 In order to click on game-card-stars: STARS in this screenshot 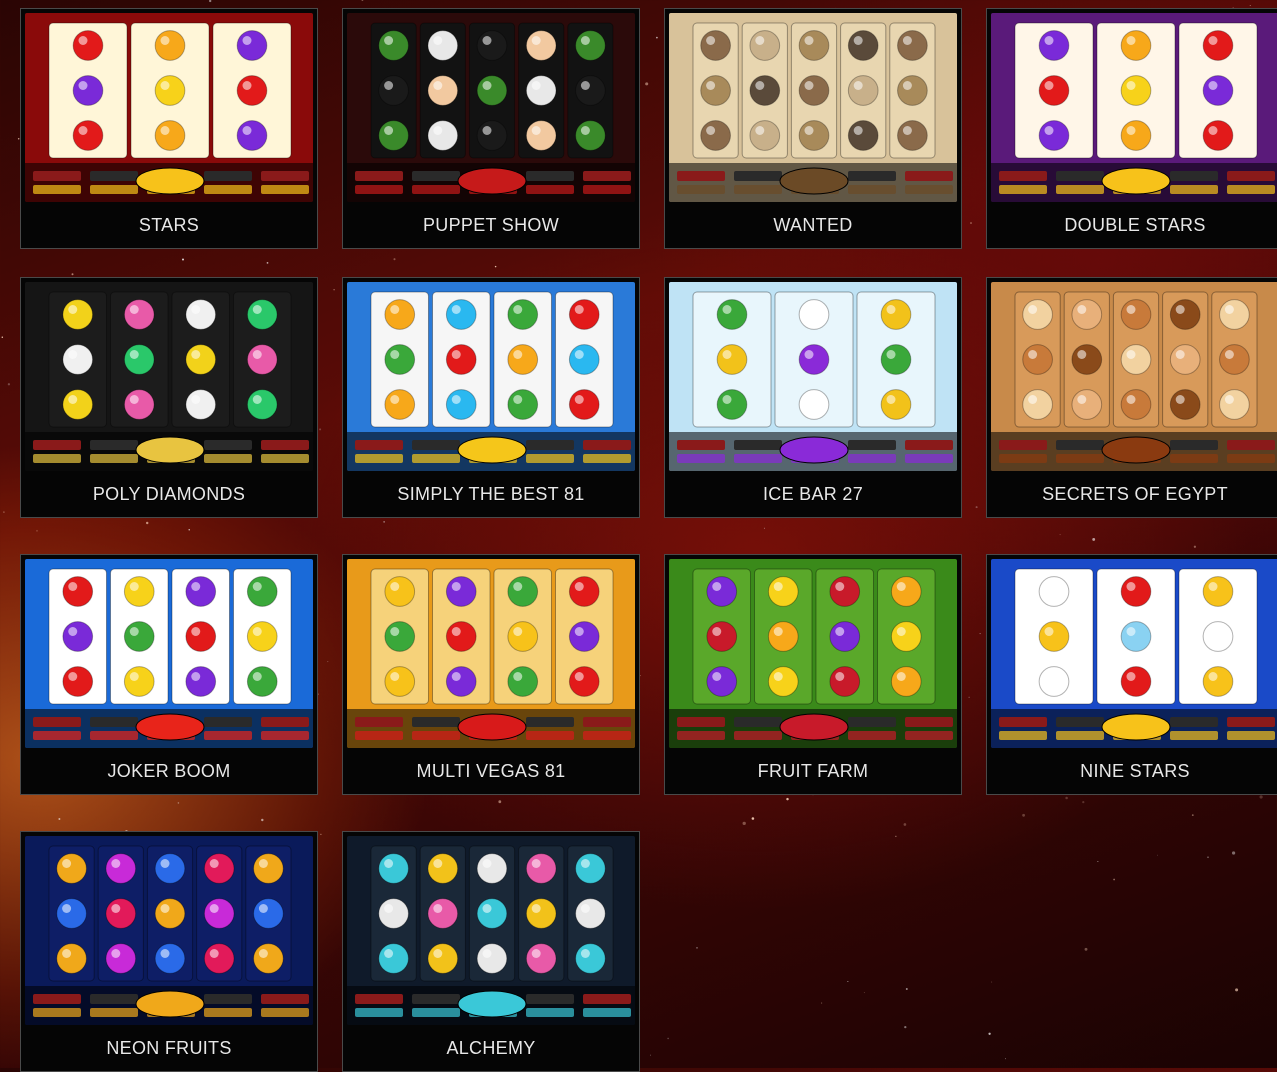, I will do `click(169, 128)`.